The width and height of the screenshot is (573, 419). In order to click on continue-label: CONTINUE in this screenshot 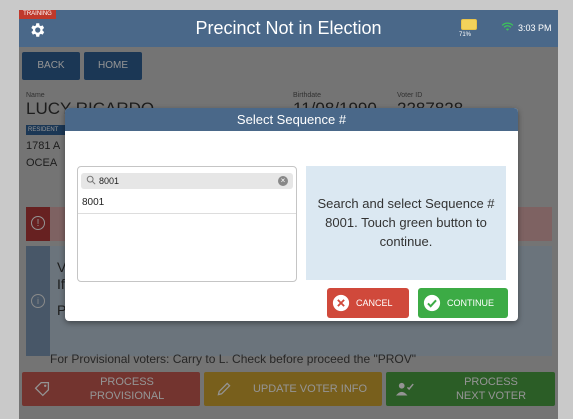, I will do `click(470, 303)`.